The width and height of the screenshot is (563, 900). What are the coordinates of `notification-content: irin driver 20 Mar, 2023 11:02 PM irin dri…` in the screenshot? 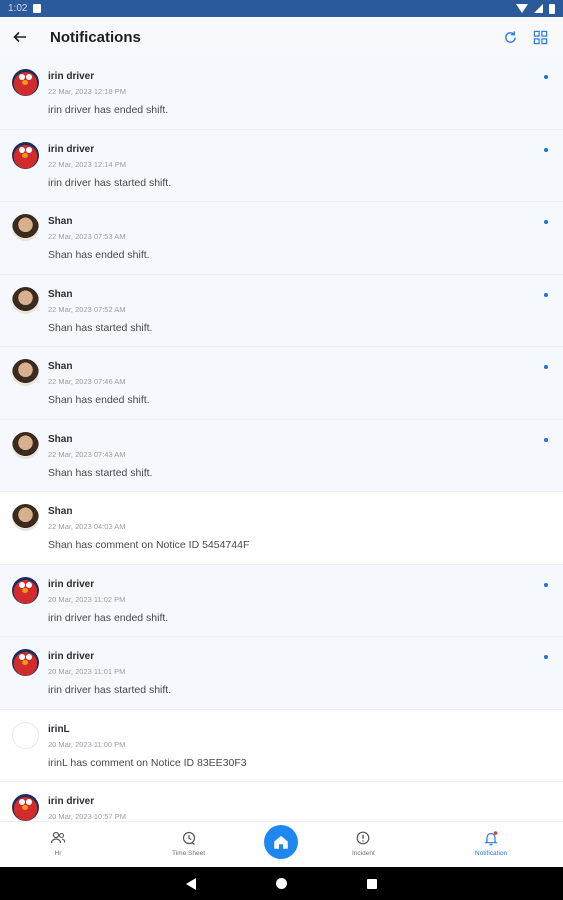 It's located at (305, 607).